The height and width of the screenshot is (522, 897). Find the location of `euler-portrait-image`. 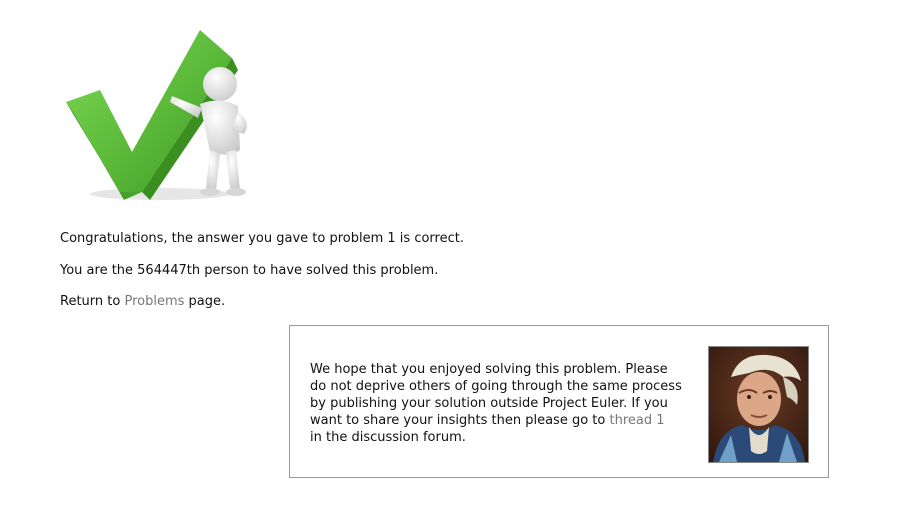

euler-portrait-image is located at coordinates (758, 404).